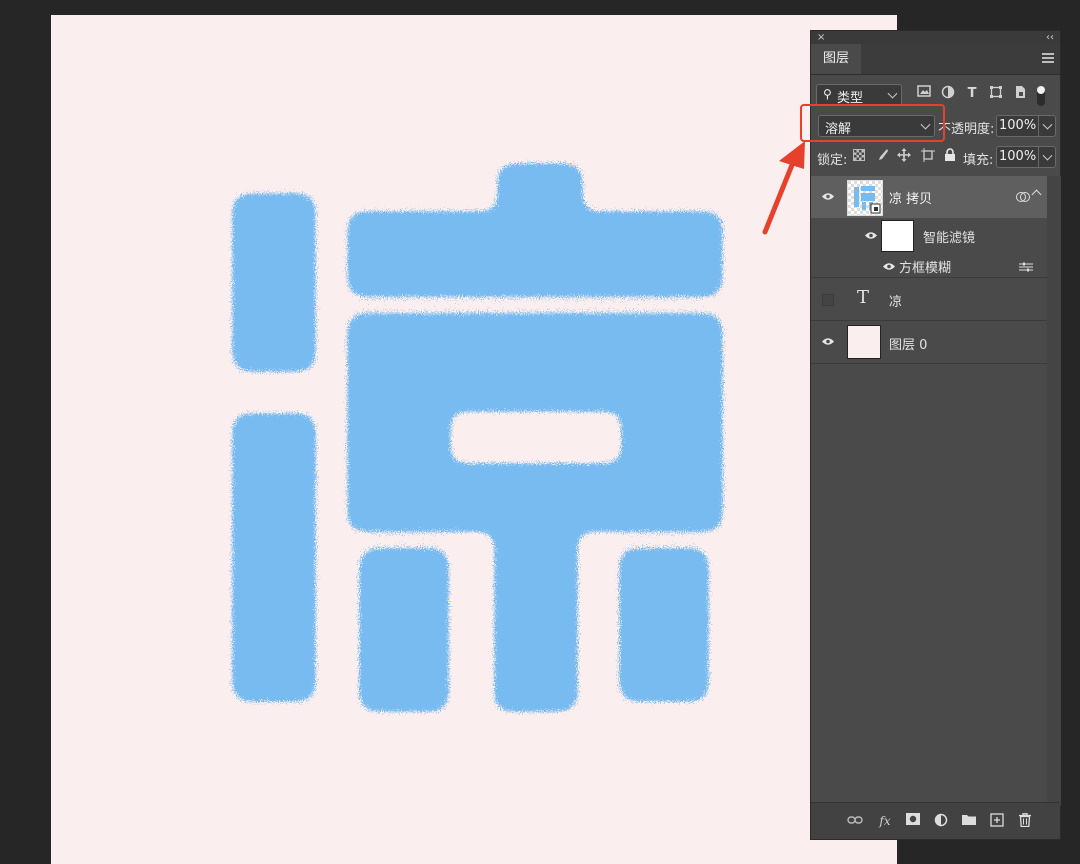 Image resolution: width=1080 pixels, height=864 pixels. I want to click on layer-name: 图层 0, so click(908, 345).